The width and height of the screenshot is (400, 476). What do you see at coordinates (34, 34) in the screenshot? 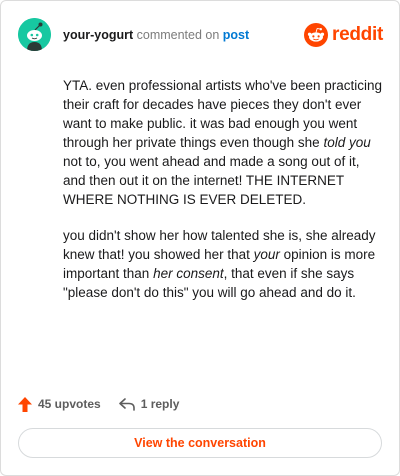
I see `snoo-avatar-icon` at bounding box center [34, 34].